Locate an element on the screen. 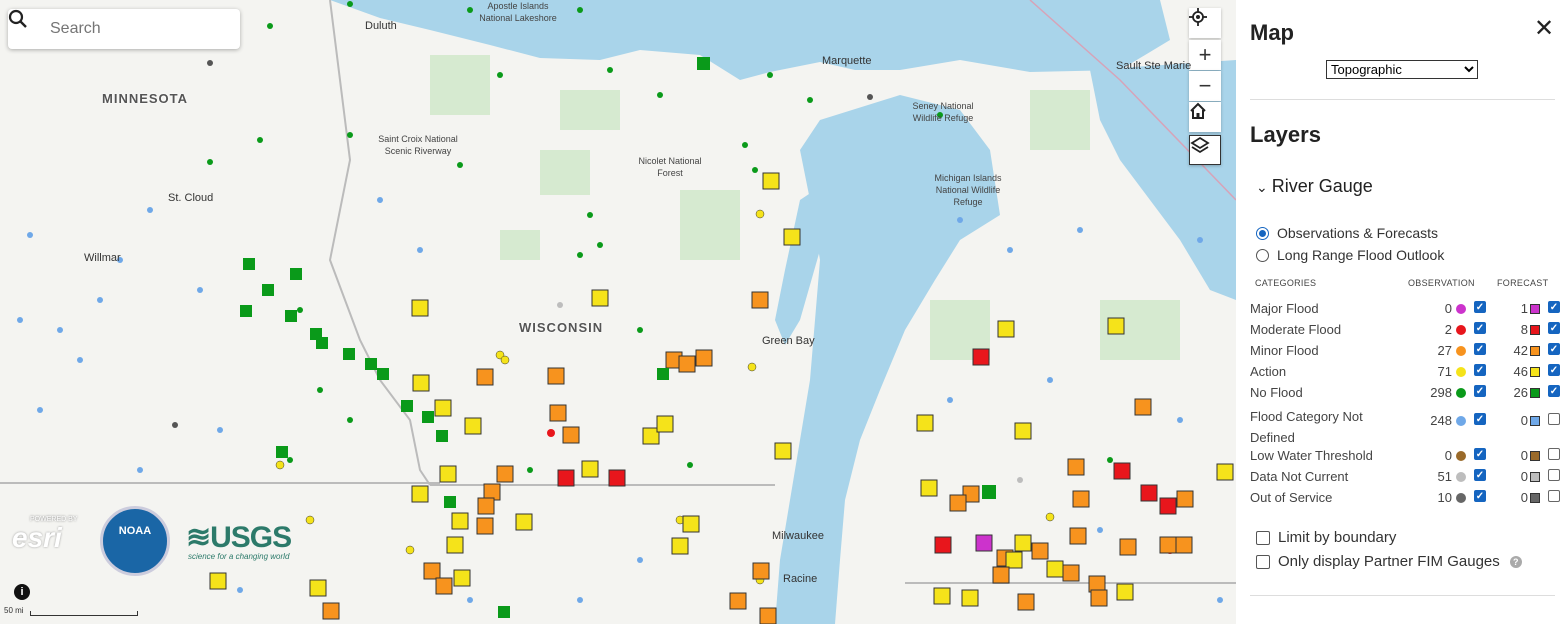 The height and width of the screenshot is (624, 1568). category-label: Data Not Current is located at coordinates (1299, 476).